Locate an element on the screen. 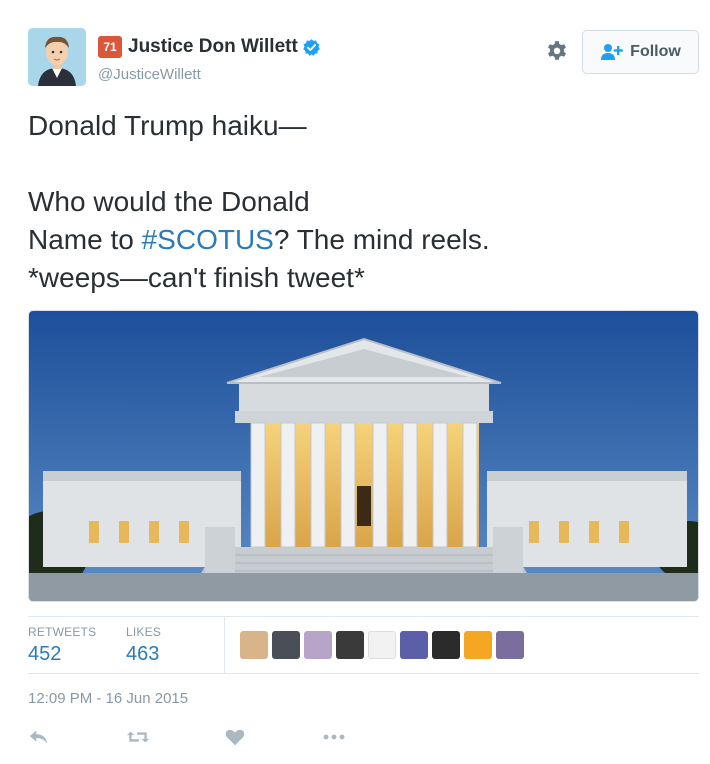 This screenshot has height=764, width=710. tweet-line: *weeps—can't finish tweet* is located at coordinates (196, 277).